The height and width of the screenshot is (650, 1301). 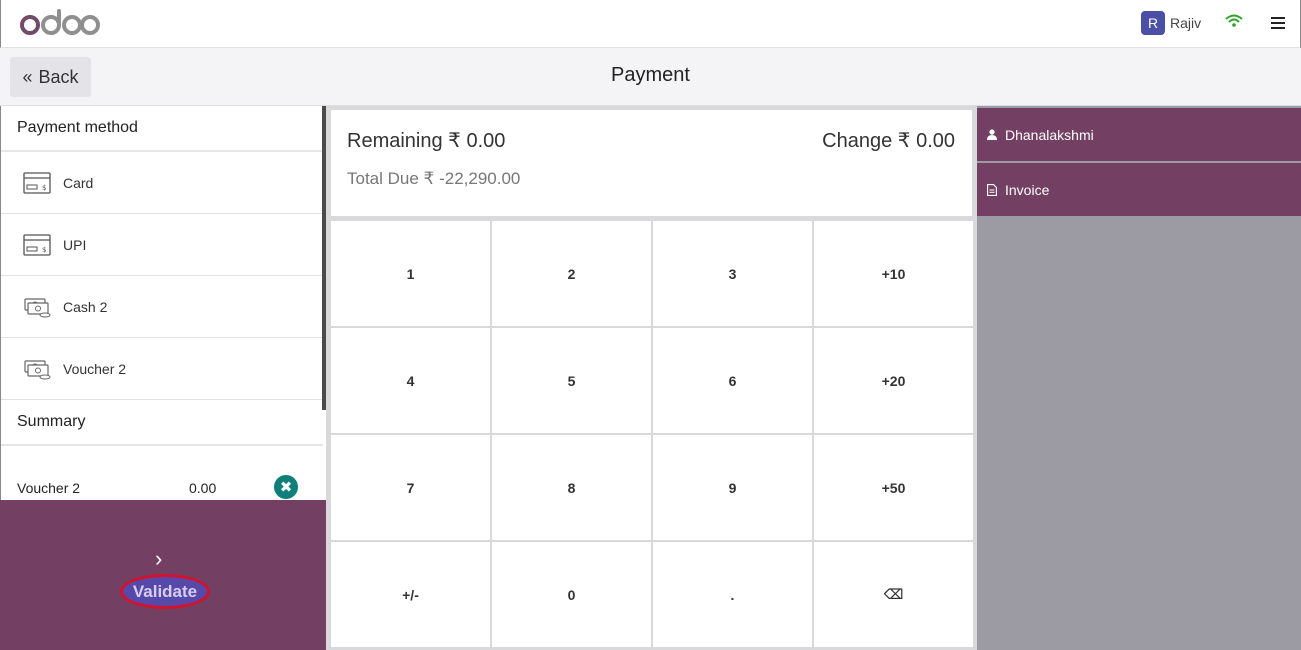 I want to click on invoice-label: Invoice, so click(x=1027, y=189).